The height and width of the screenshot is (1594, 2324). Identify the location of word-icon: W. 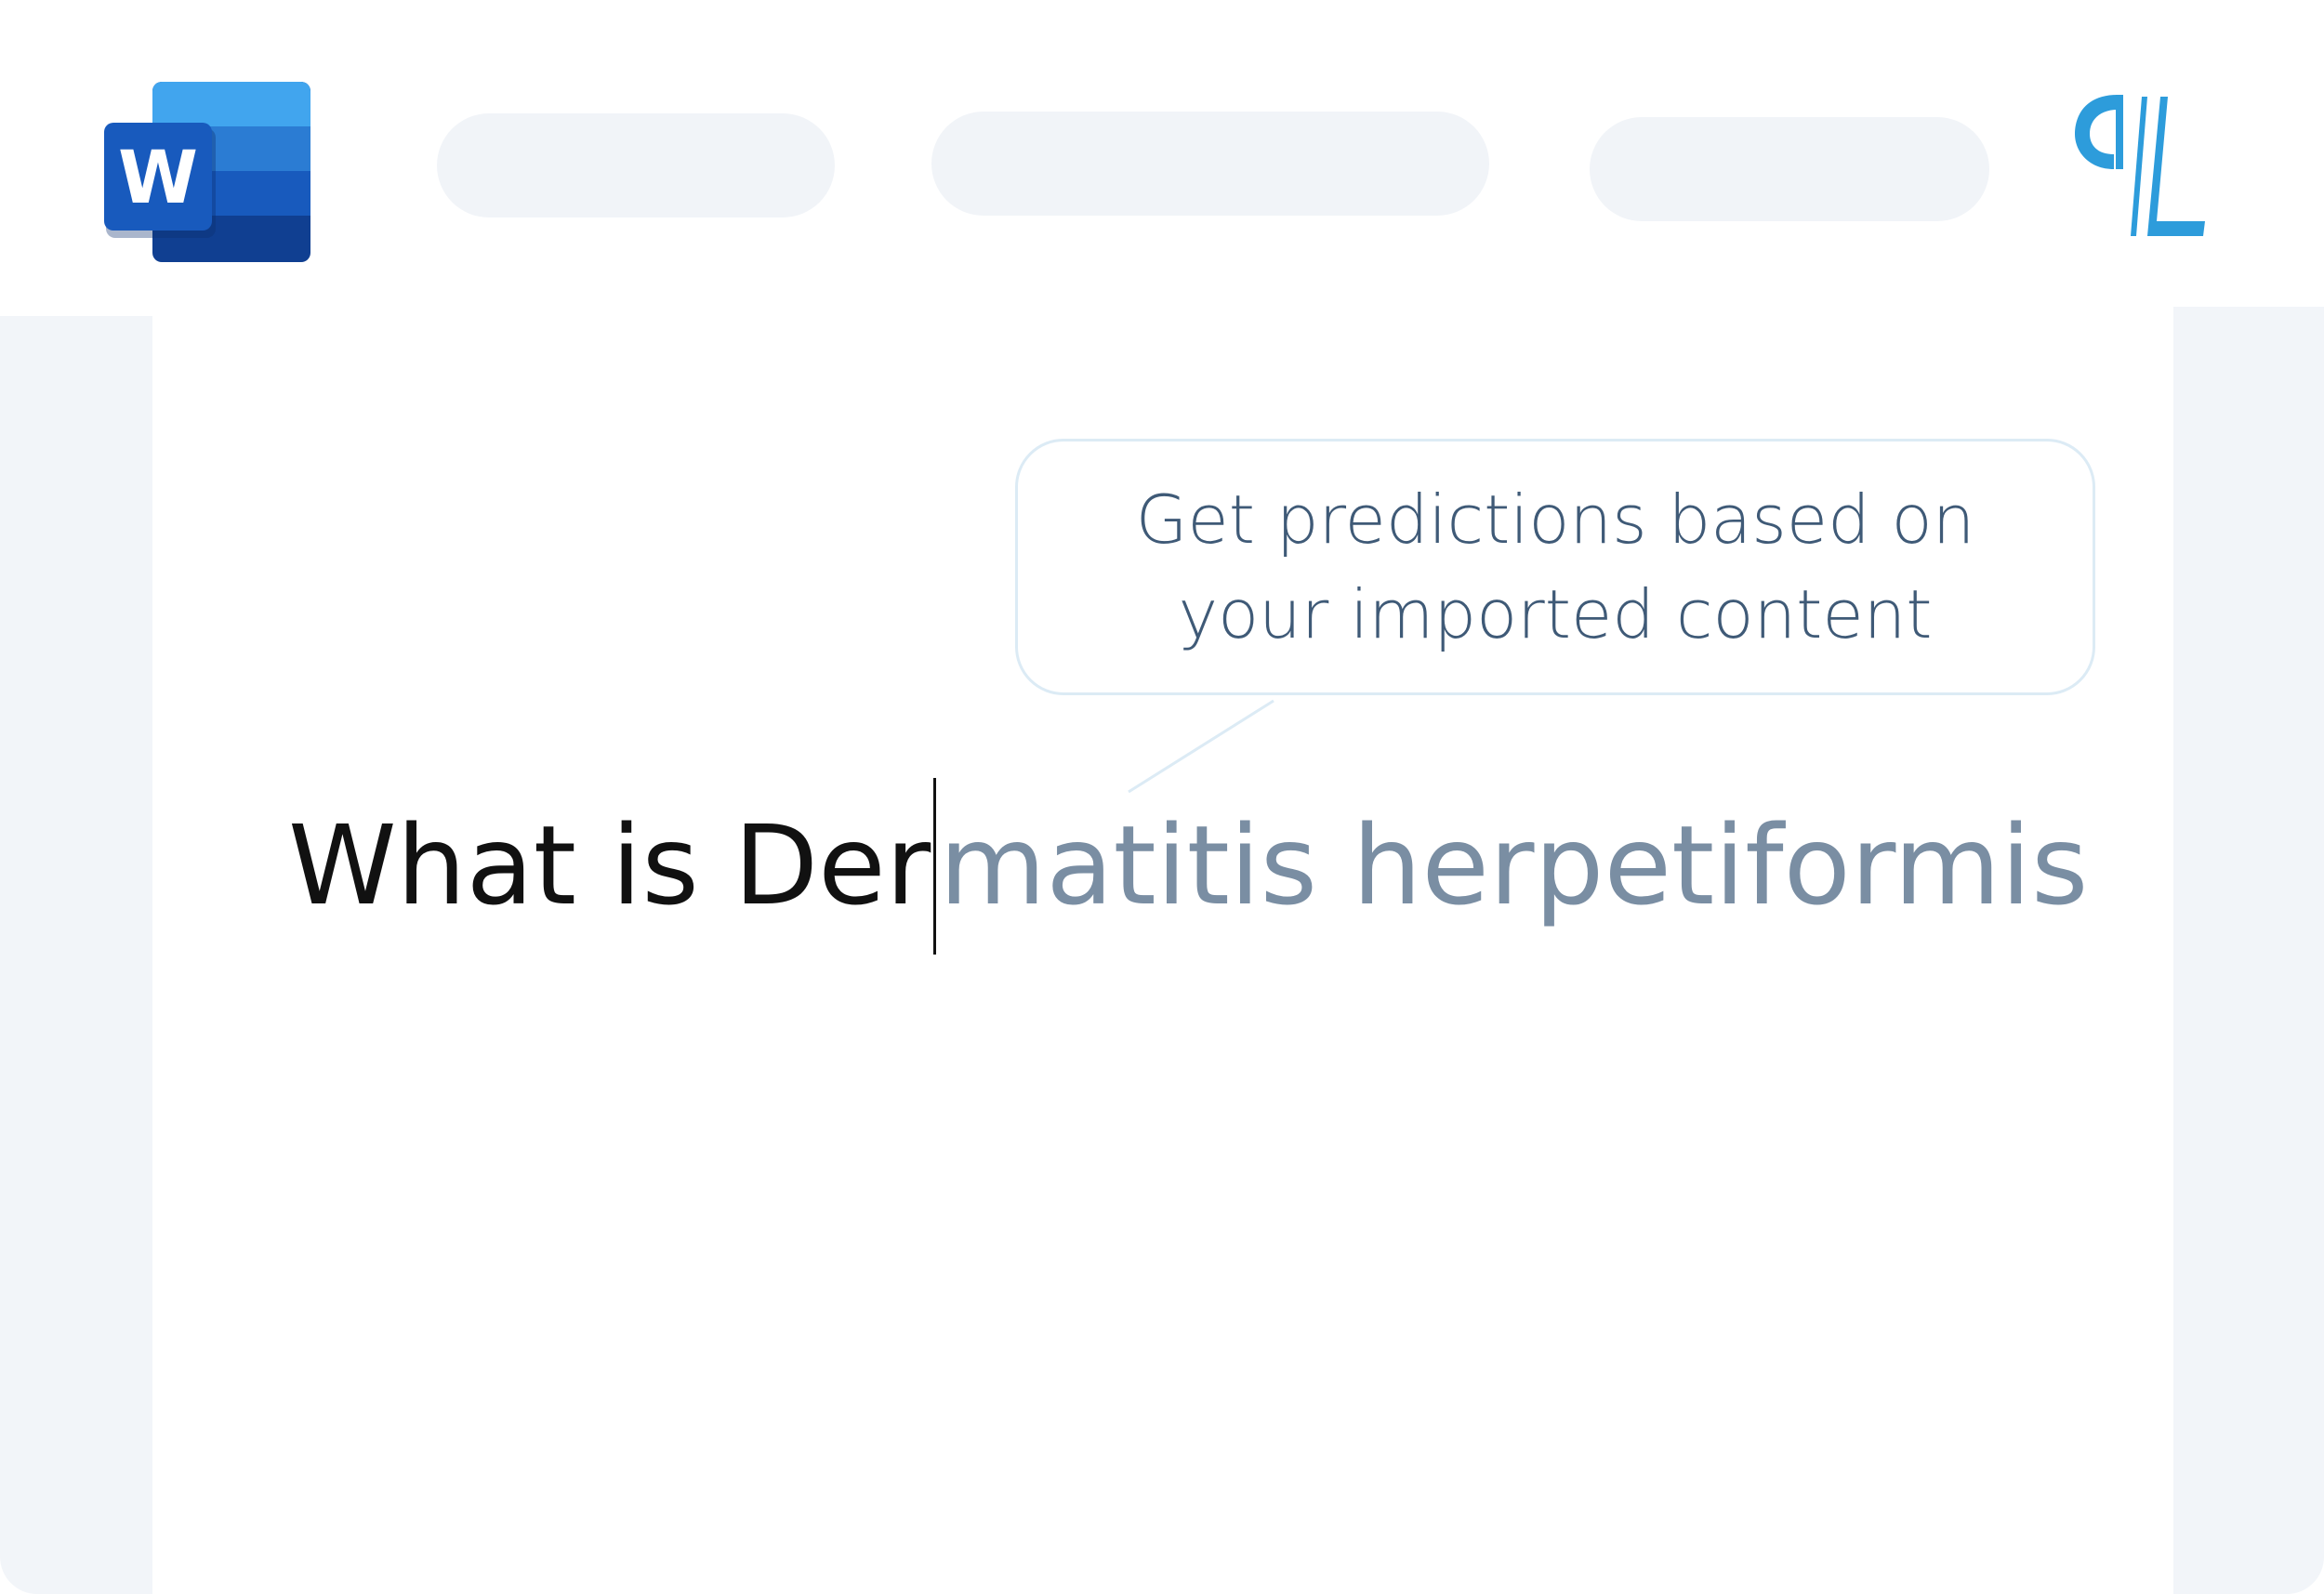
(207, 172).